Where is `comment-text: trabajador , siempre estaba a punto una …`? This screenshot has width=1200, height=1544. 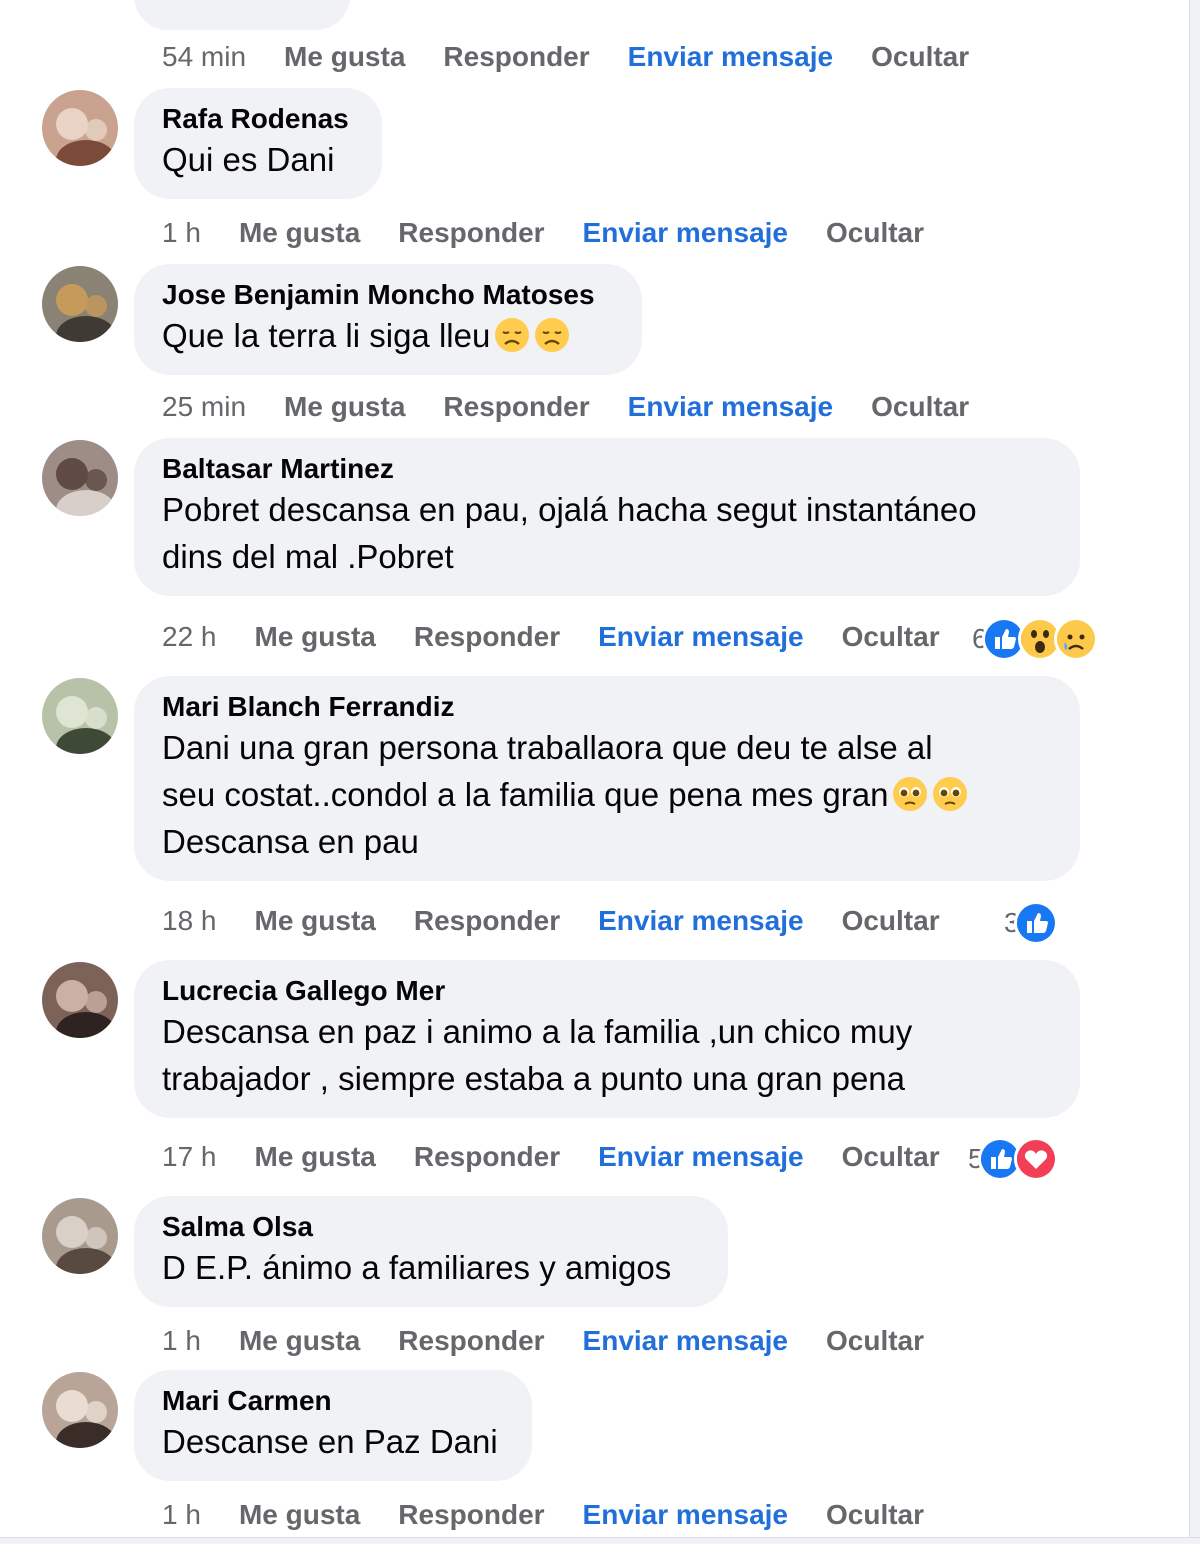
comment-text: trabajador , siempre estaba a punto una … is located at coordinates (534, 1078).